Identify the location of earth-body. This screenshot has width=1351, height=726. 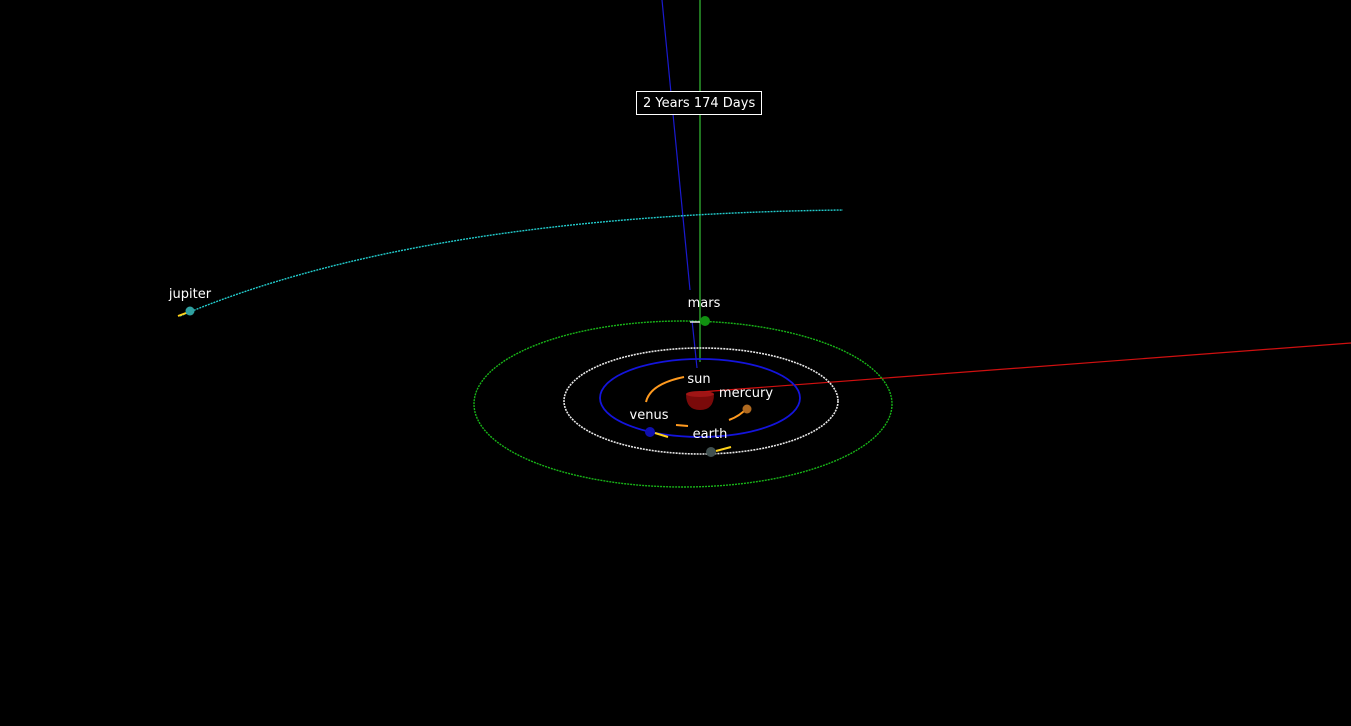
(711, 452).